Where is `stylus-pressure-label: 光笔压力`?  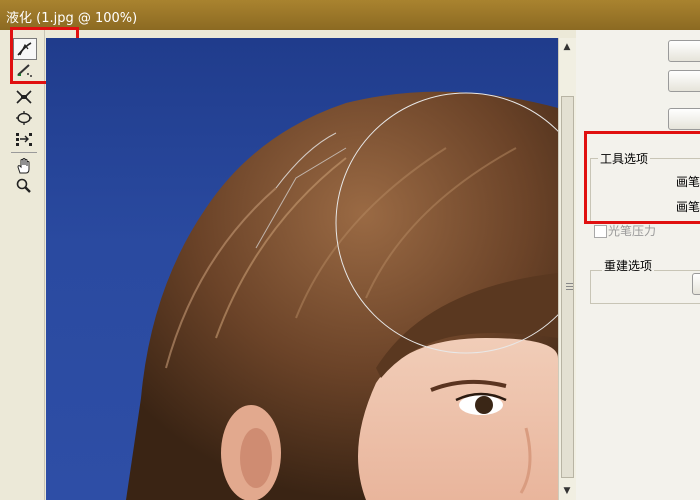
stylus-pressure-label: 光笔压力 is located at coordinates (632, 231).